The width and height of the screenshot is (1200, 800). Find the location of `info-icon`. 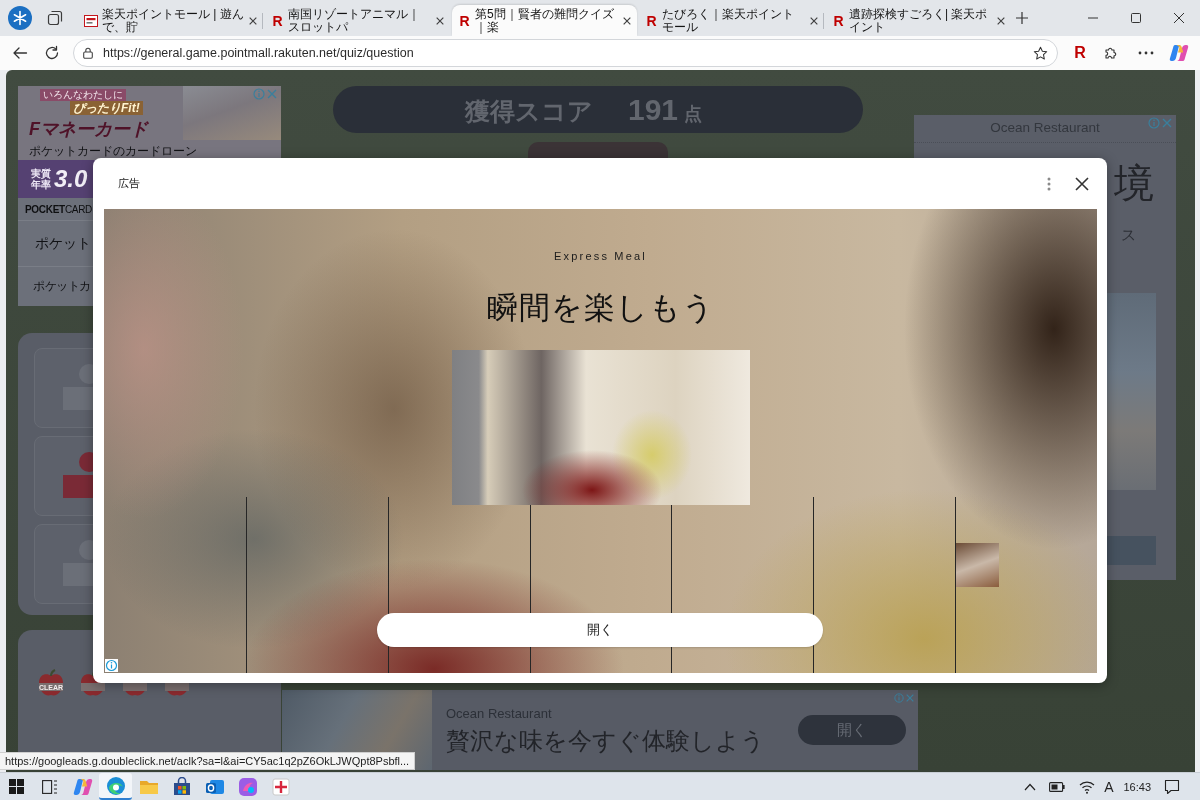

info-icon is located at coordinates (111, 665).